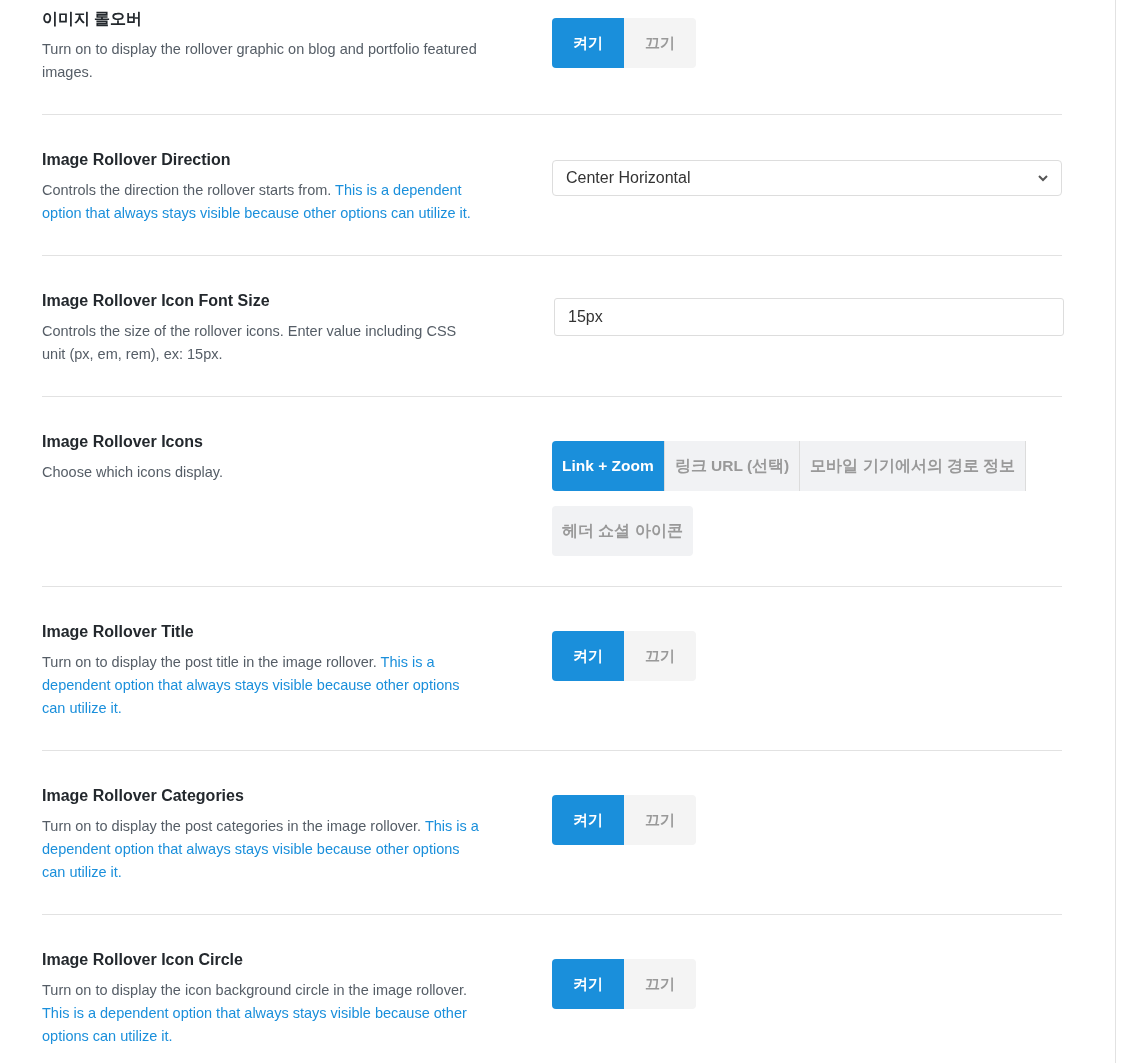  I want to click on option-title: 이미지 롤오버, so click(93, 19).